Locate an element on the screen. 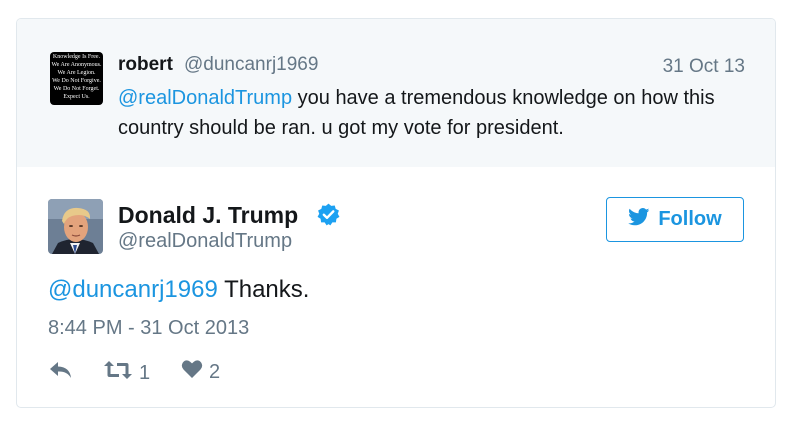  retweet-count: 1 is located at coordinates (145, 372).